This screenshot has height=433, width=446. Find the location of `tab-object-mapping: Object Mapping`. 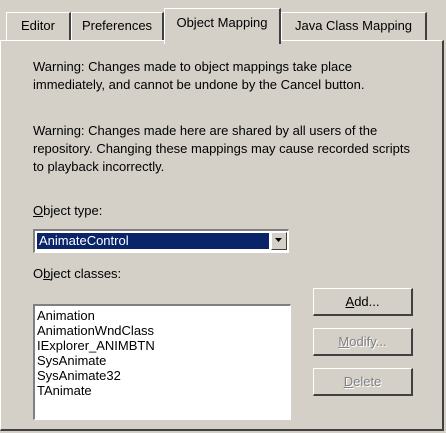

tab-object-mapping: Object Mapping is located at coordinates (222, 26).